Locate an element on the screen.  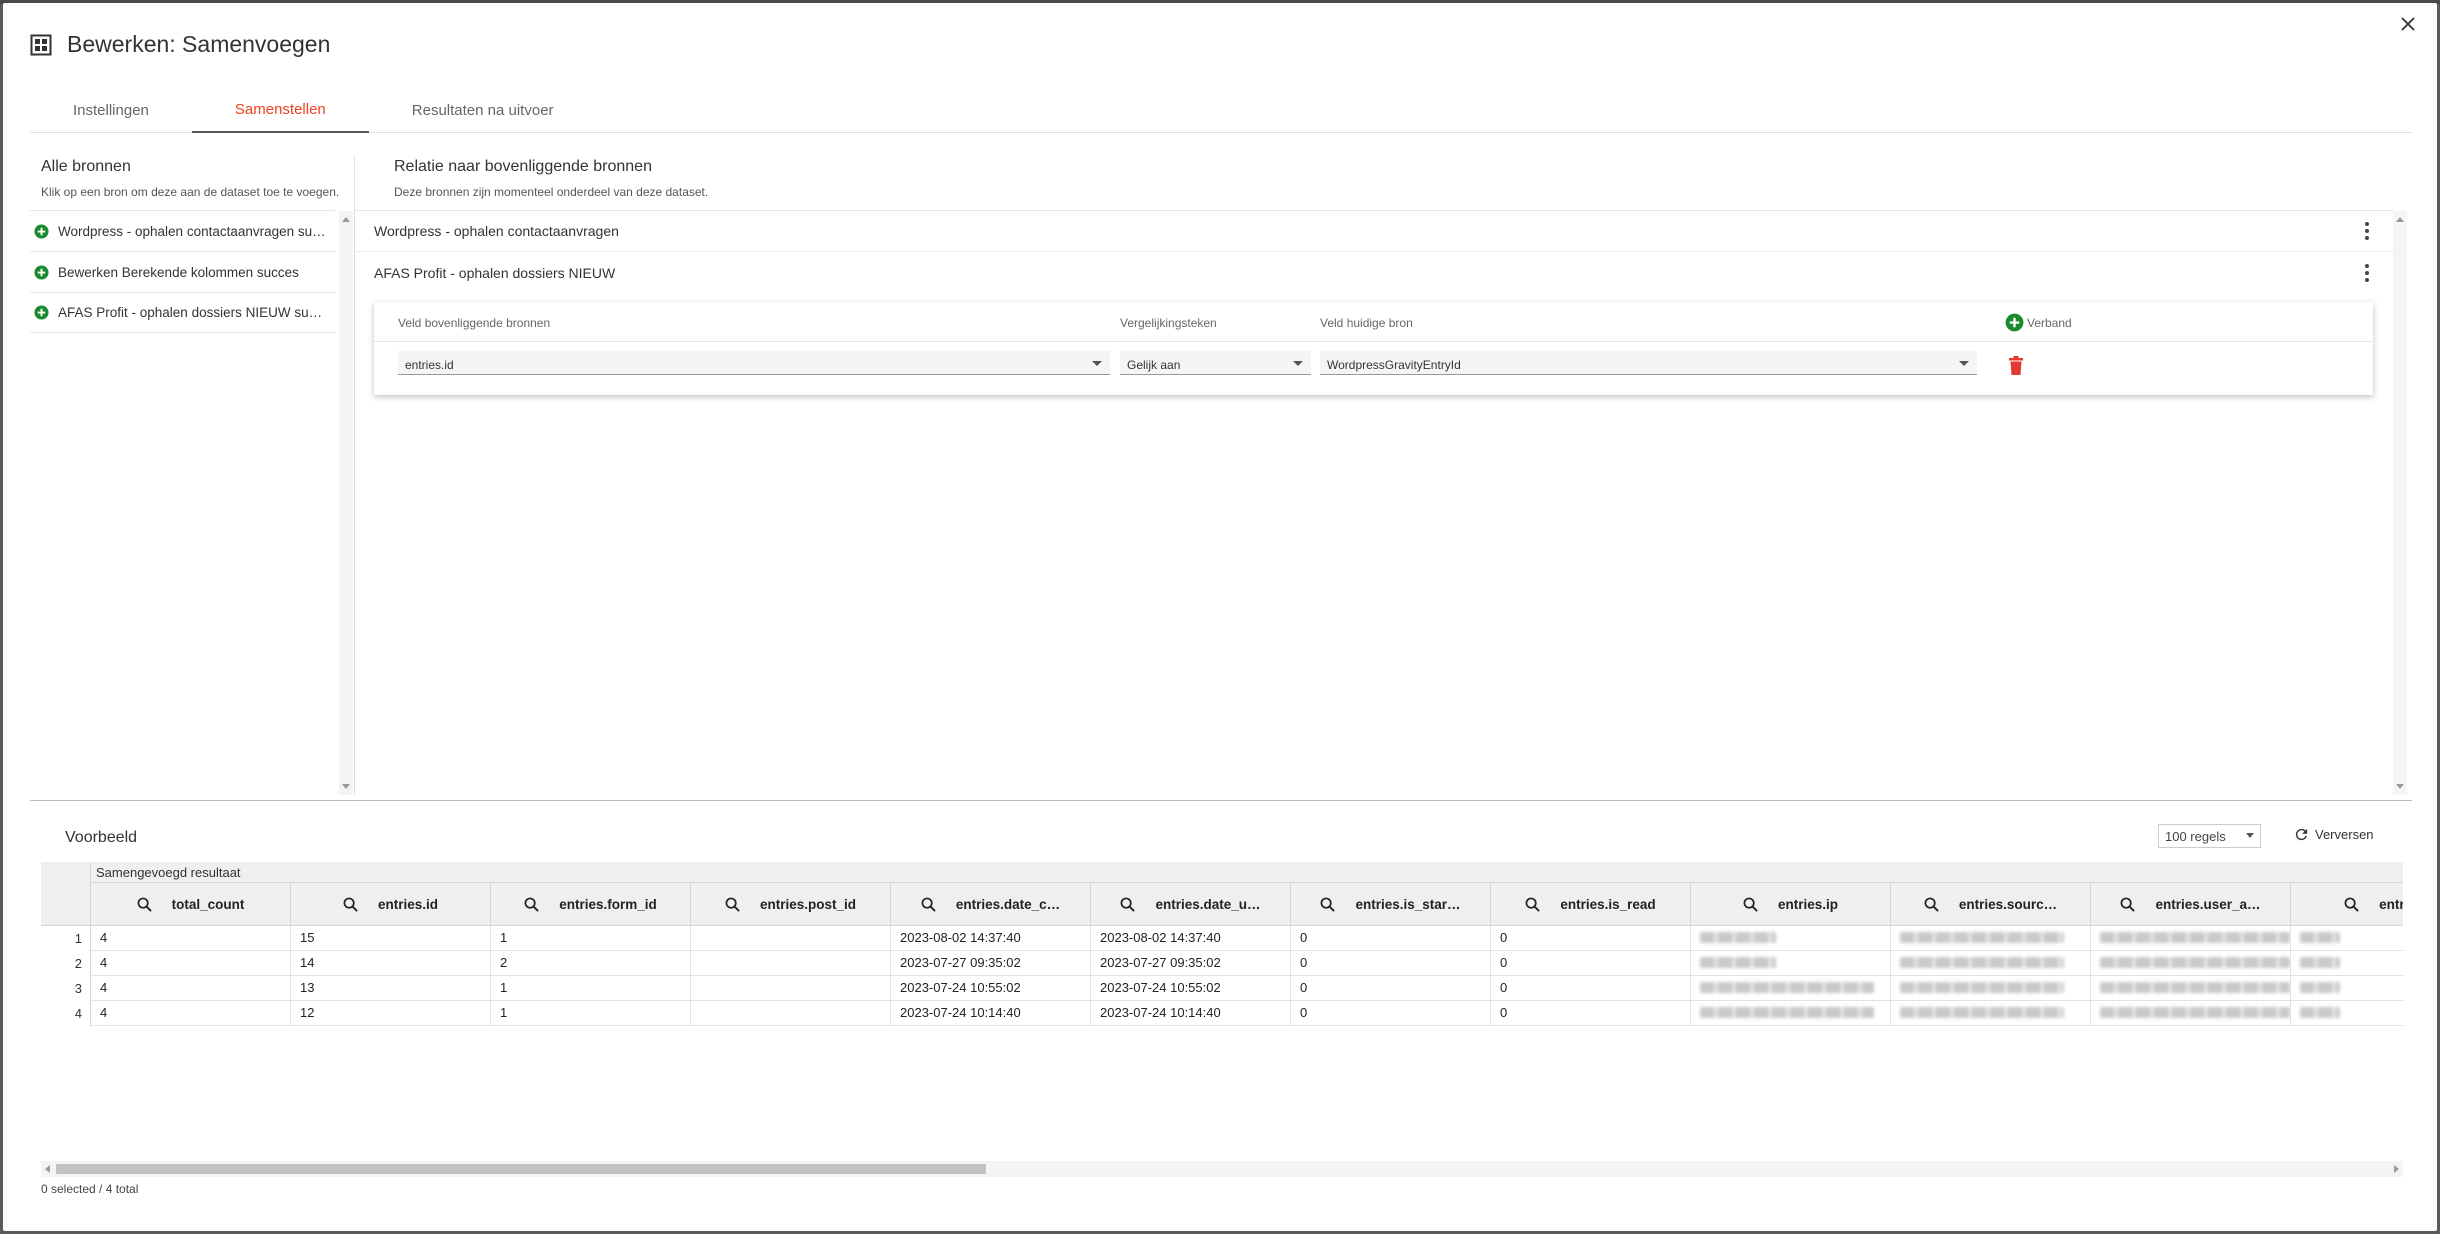
column-header: entries.id is located at coordinates (391, 904).